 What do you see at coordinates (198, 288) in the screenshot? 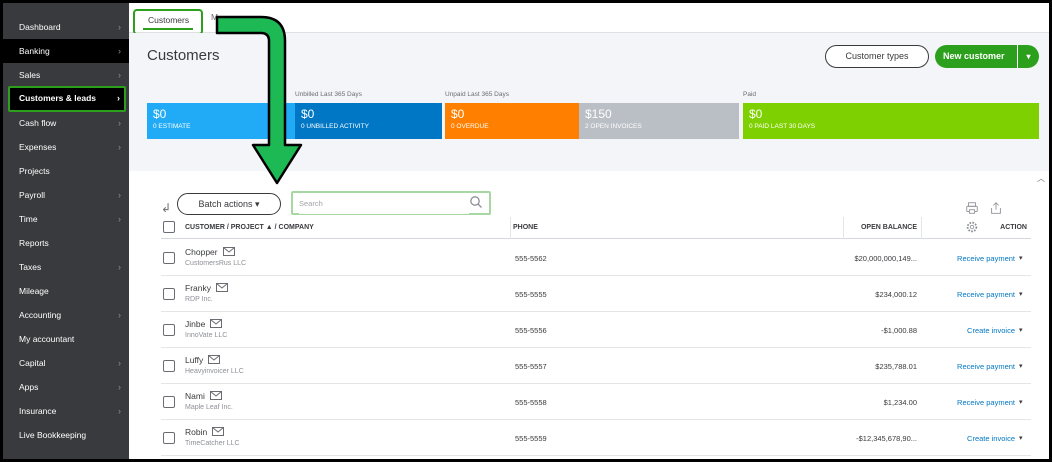
I see `customer-name: Franky` at bounding box center [198, 288].